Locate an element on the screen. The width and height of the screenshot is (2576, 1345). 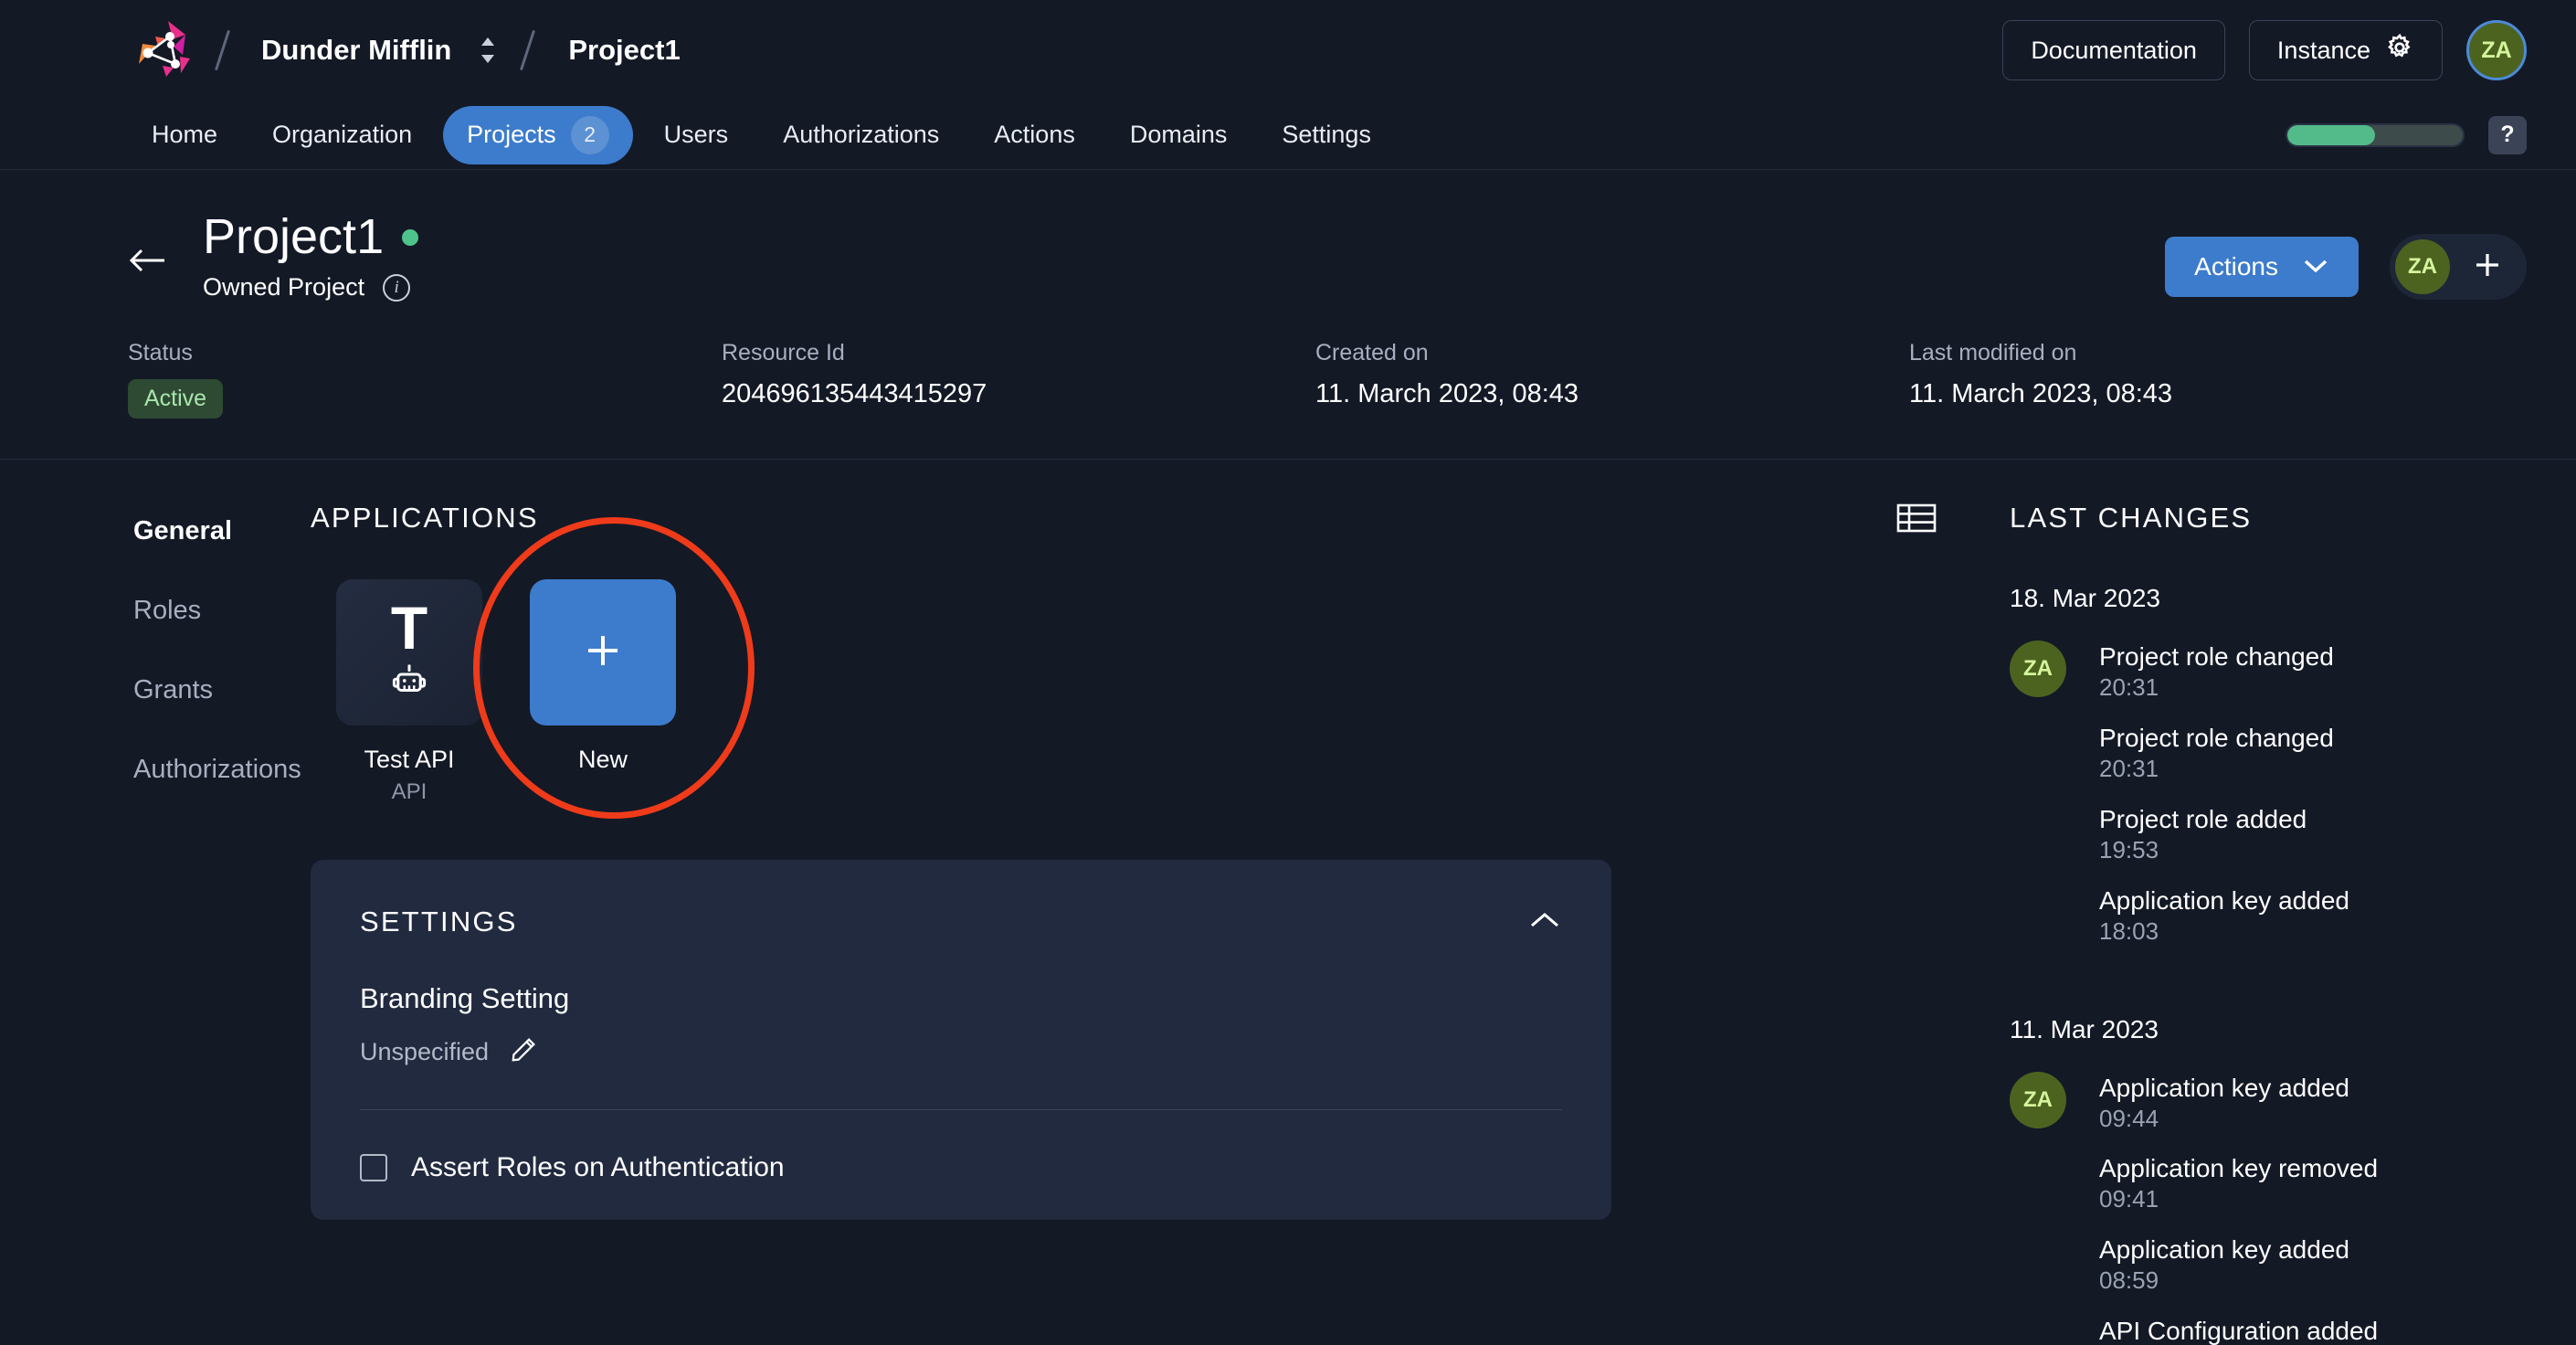
nav-label: Organization is located at coordinates (342, 134).